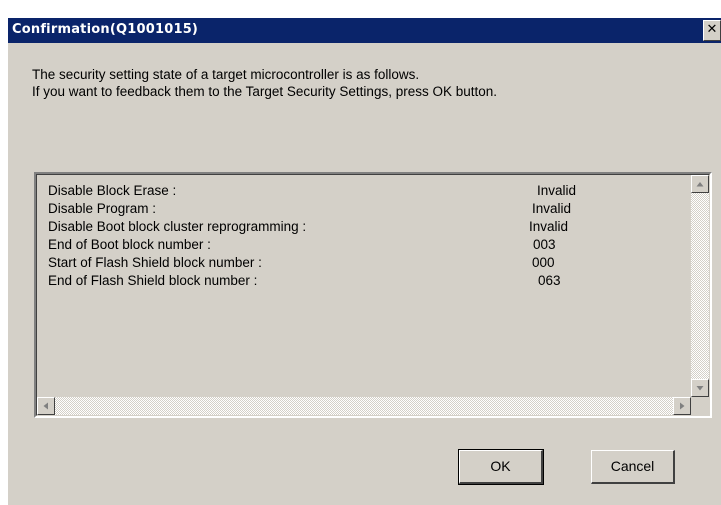 This screenshot has width=721, height=505. What do you see at coordinates (363, 210) in the screenshot?
I see `list-item: Disable Program : Invalid` at bounding box center [363, 210].